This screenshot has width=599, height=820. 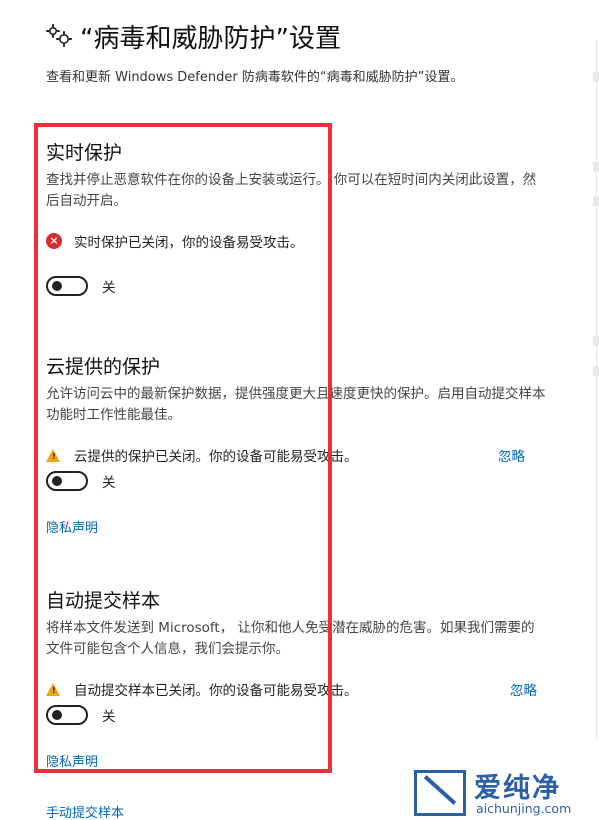 What do you see at coordinates (210, 39) in the screenshot?
I see `page-title: “病毒和威胁防护”设置` at bounding box center [210, 39].